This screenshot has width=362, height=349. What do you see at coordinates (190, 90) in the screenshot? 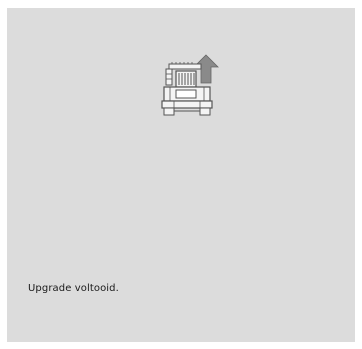
I see `machine-upgrade-icon` at bounding box center [190, 90].